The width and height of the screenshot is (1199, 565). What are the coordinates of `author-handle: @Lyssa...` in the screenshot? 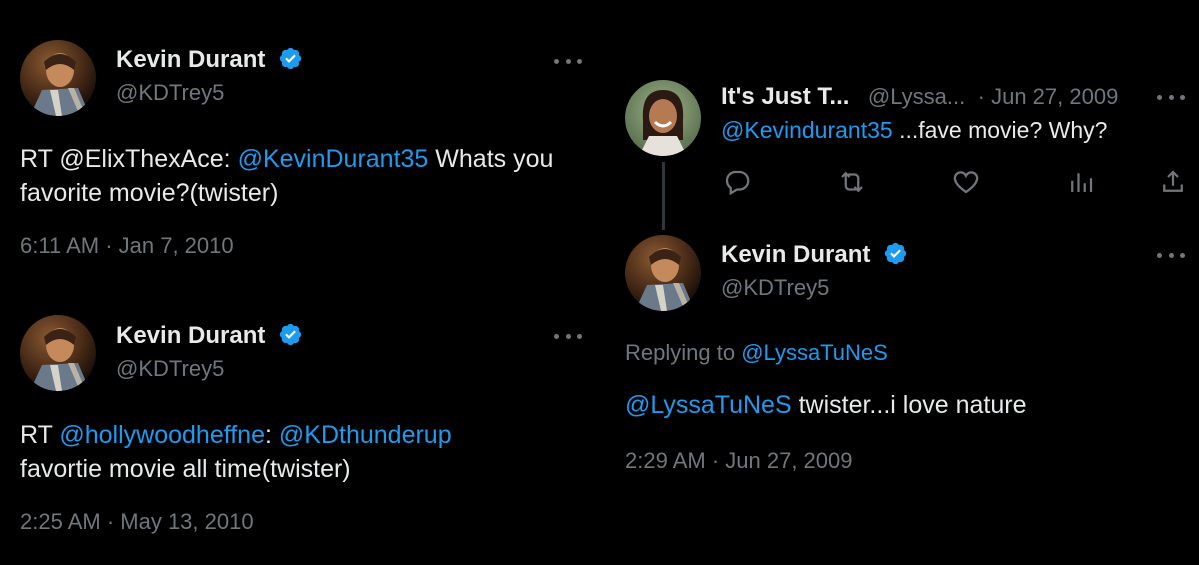 It's located at (916, 96).